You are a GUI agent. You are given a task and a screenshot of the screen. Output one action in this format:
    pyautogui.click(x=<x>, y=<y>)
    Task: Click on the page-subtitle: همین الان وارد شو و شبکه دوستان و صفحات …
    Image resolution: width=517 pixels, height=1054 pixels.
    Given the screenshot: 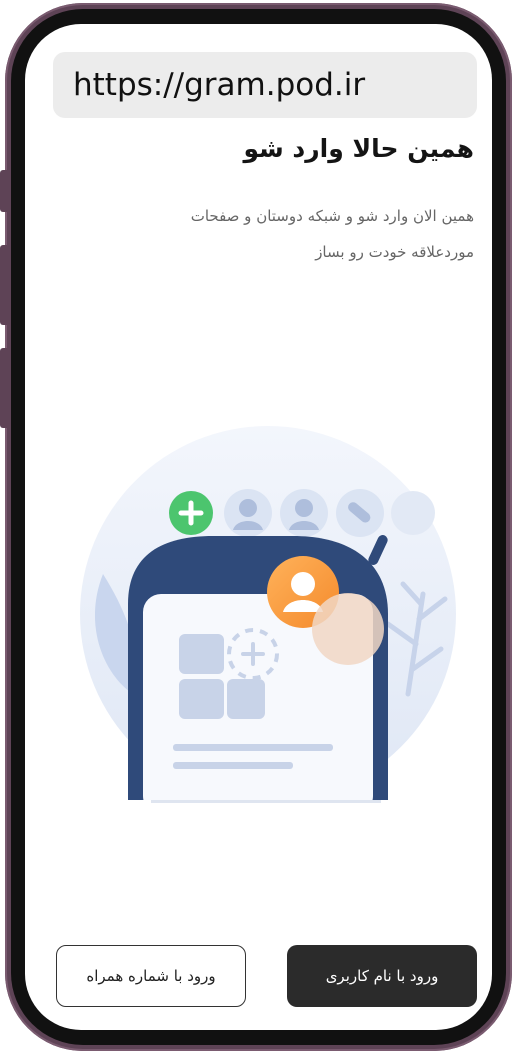 What is the action you would take?
    pyautogui.click(x=264, y=234)
    